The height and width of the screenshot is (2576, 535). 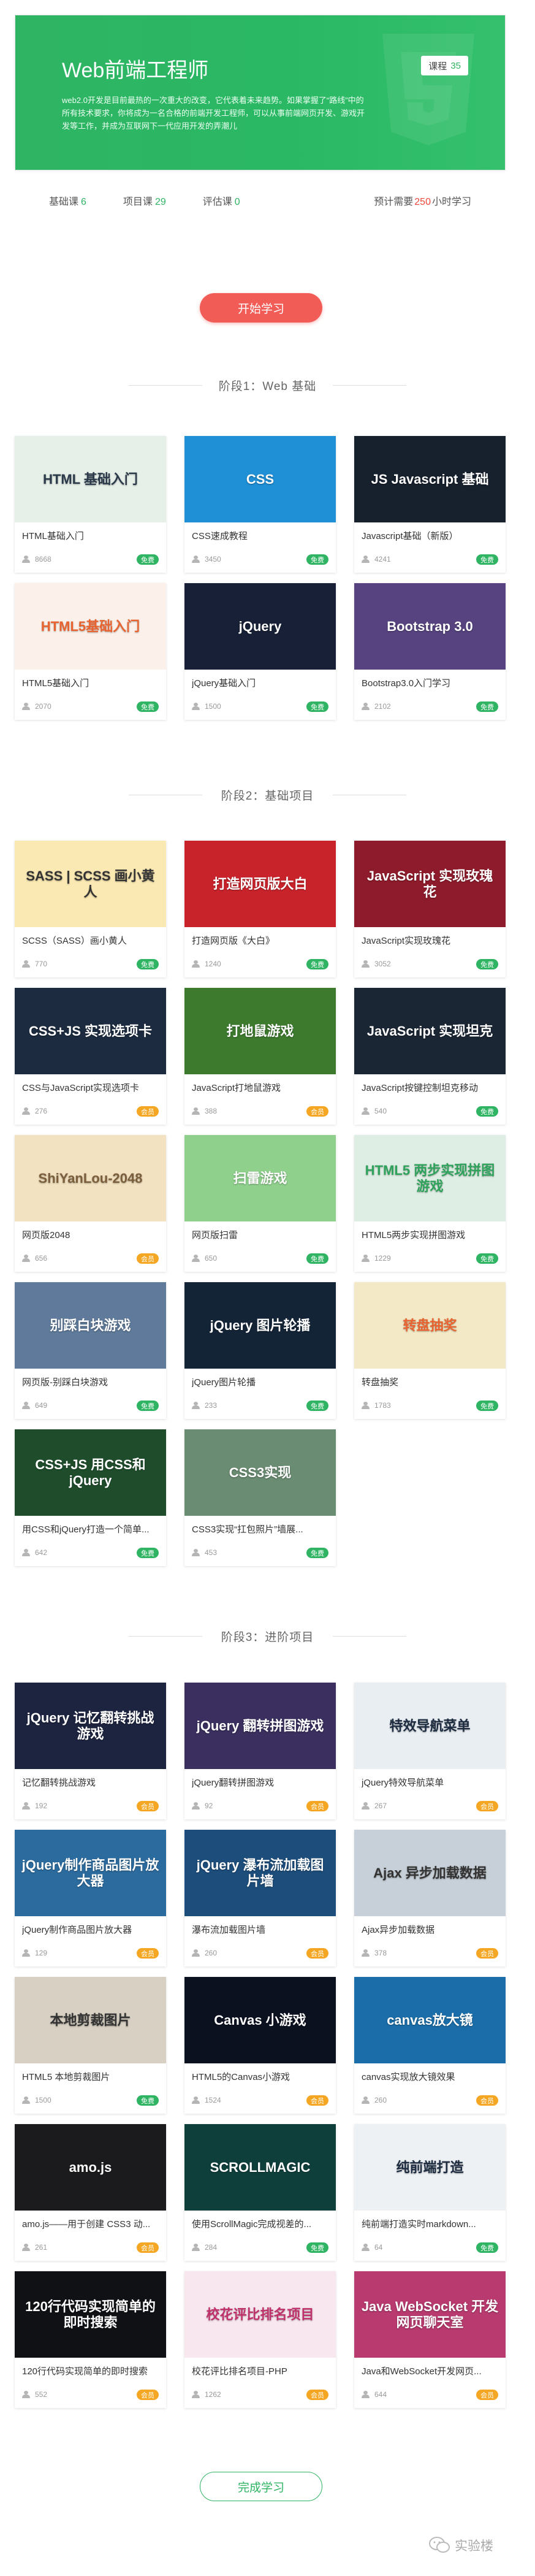 I want to click on course-title: CSS速成教程, so click(x=261, y=535).